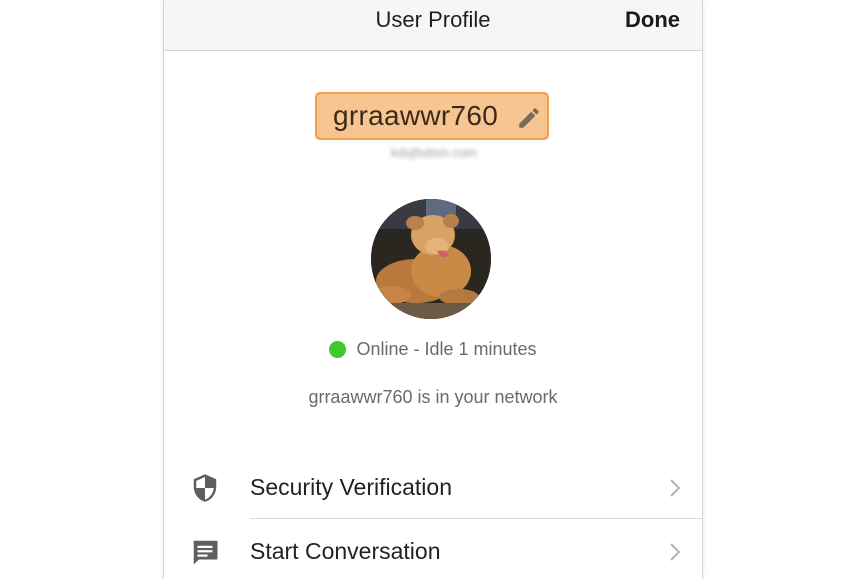 The height and width of the screenshot is (579, 864). Describe the element at coordinates (338, 349) in the screenshot. I see `online-status-dot` at that location.